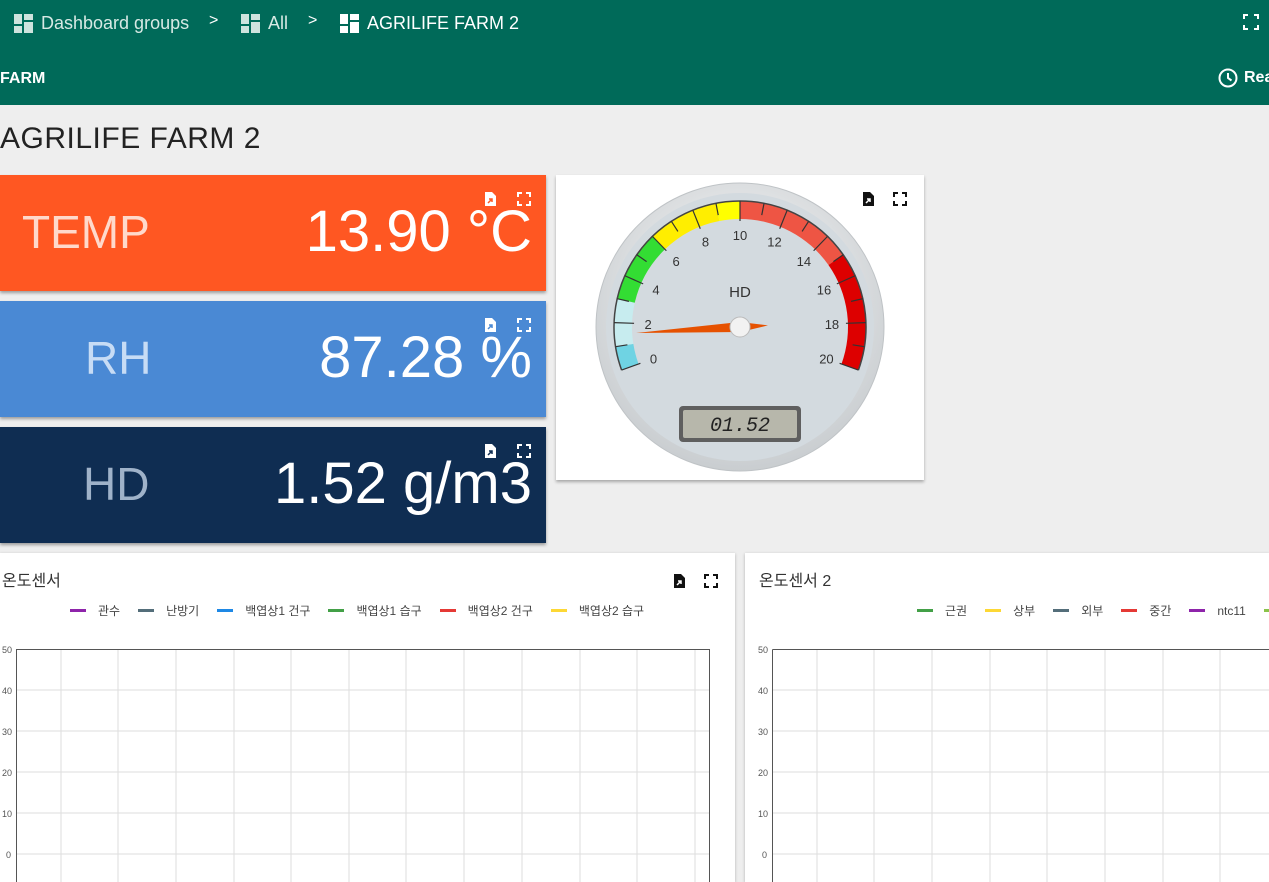 Image resolution: width=1269 pixels, height=882 pixels. Describe the element at coordinates (727, 211) in the screenshot. I see `gauge-zone` at that location.